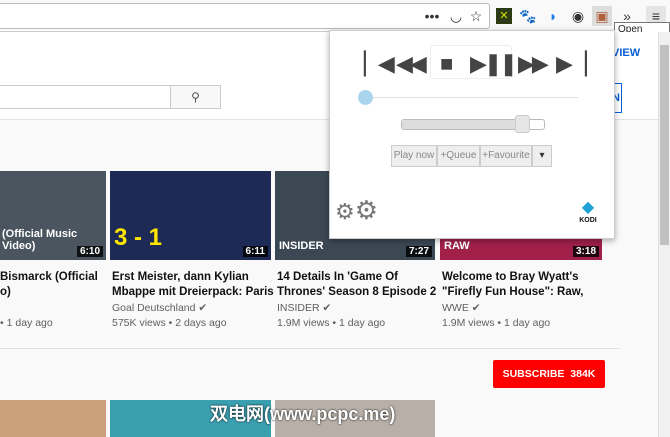 The image size is (670, 437). What do you see at coordinates (190, 215) in the screenshot?
I see `video-thumbnail: 3 - 1 6:11` at bounding box center [190, 215].